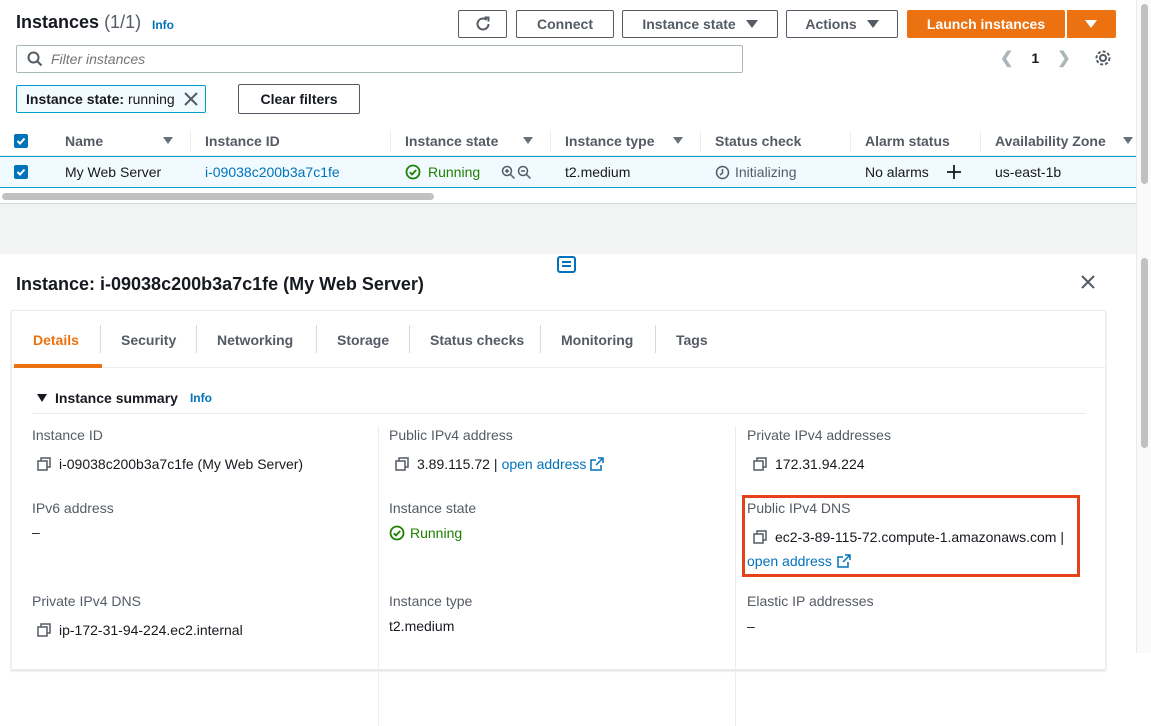 This screenshot has width=1151, height=726. Describe the element at coordinates (751, 626) in the screenshot. I see `elastic-ip-value: –` at that location.